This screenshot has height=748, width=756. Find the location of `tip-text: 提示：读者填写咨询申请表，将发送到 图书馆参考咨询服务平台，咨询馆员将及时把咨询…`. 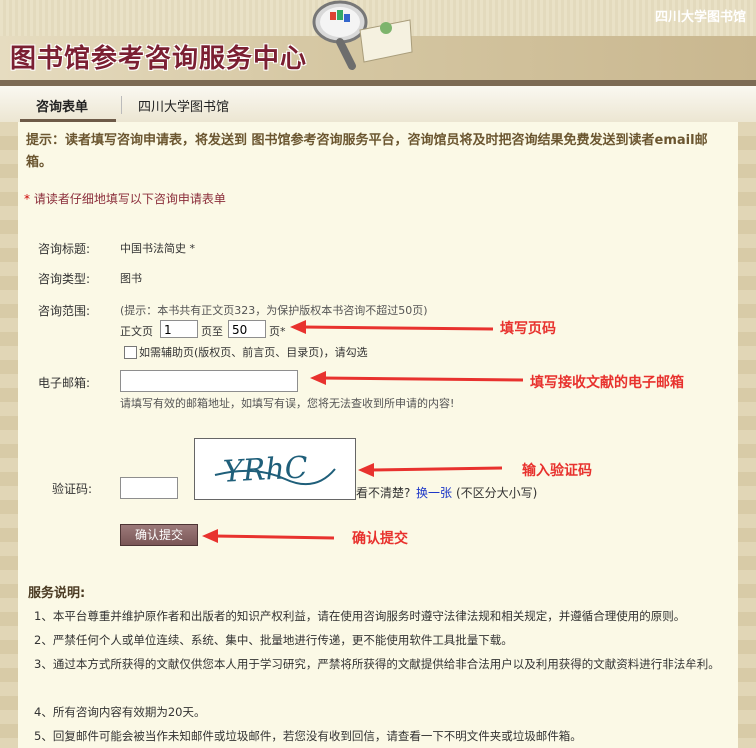

tip-text: 提示：读者填写咨询申请表，将发送到 图书馆参考咨询服务平台，咨询馆员将及时把咨询… is located at coordinates (367, 151).